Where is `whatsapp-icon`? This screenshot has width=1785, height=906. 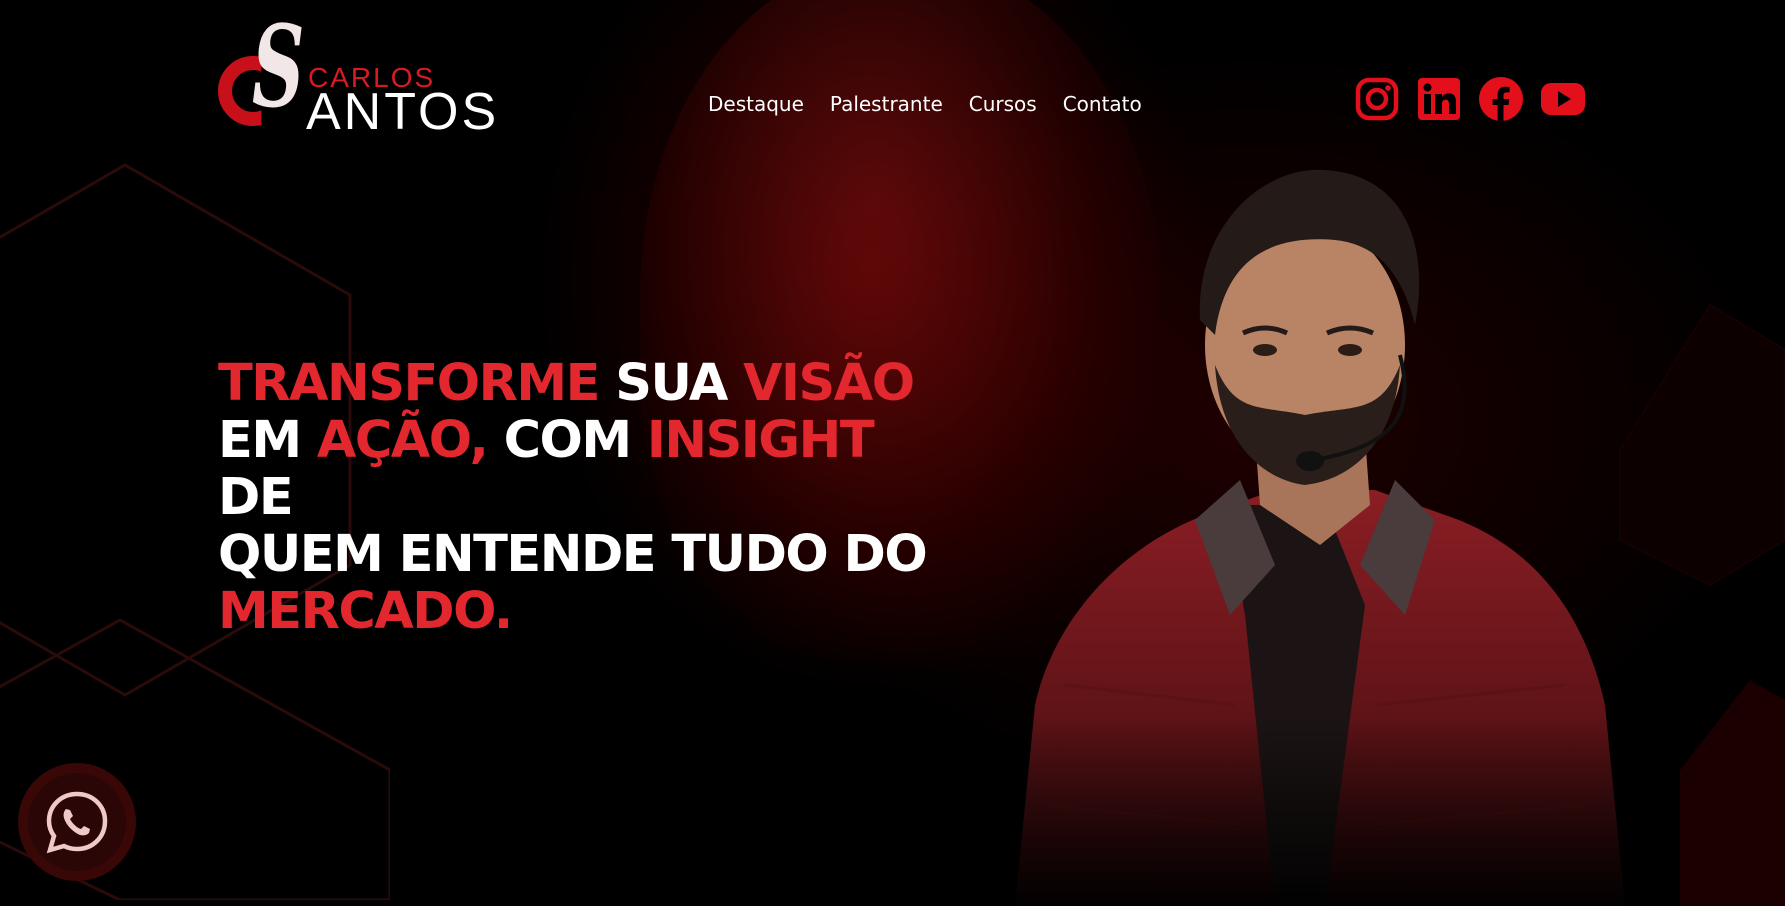
whatsapp-icon is located at coordinates (77, 822).